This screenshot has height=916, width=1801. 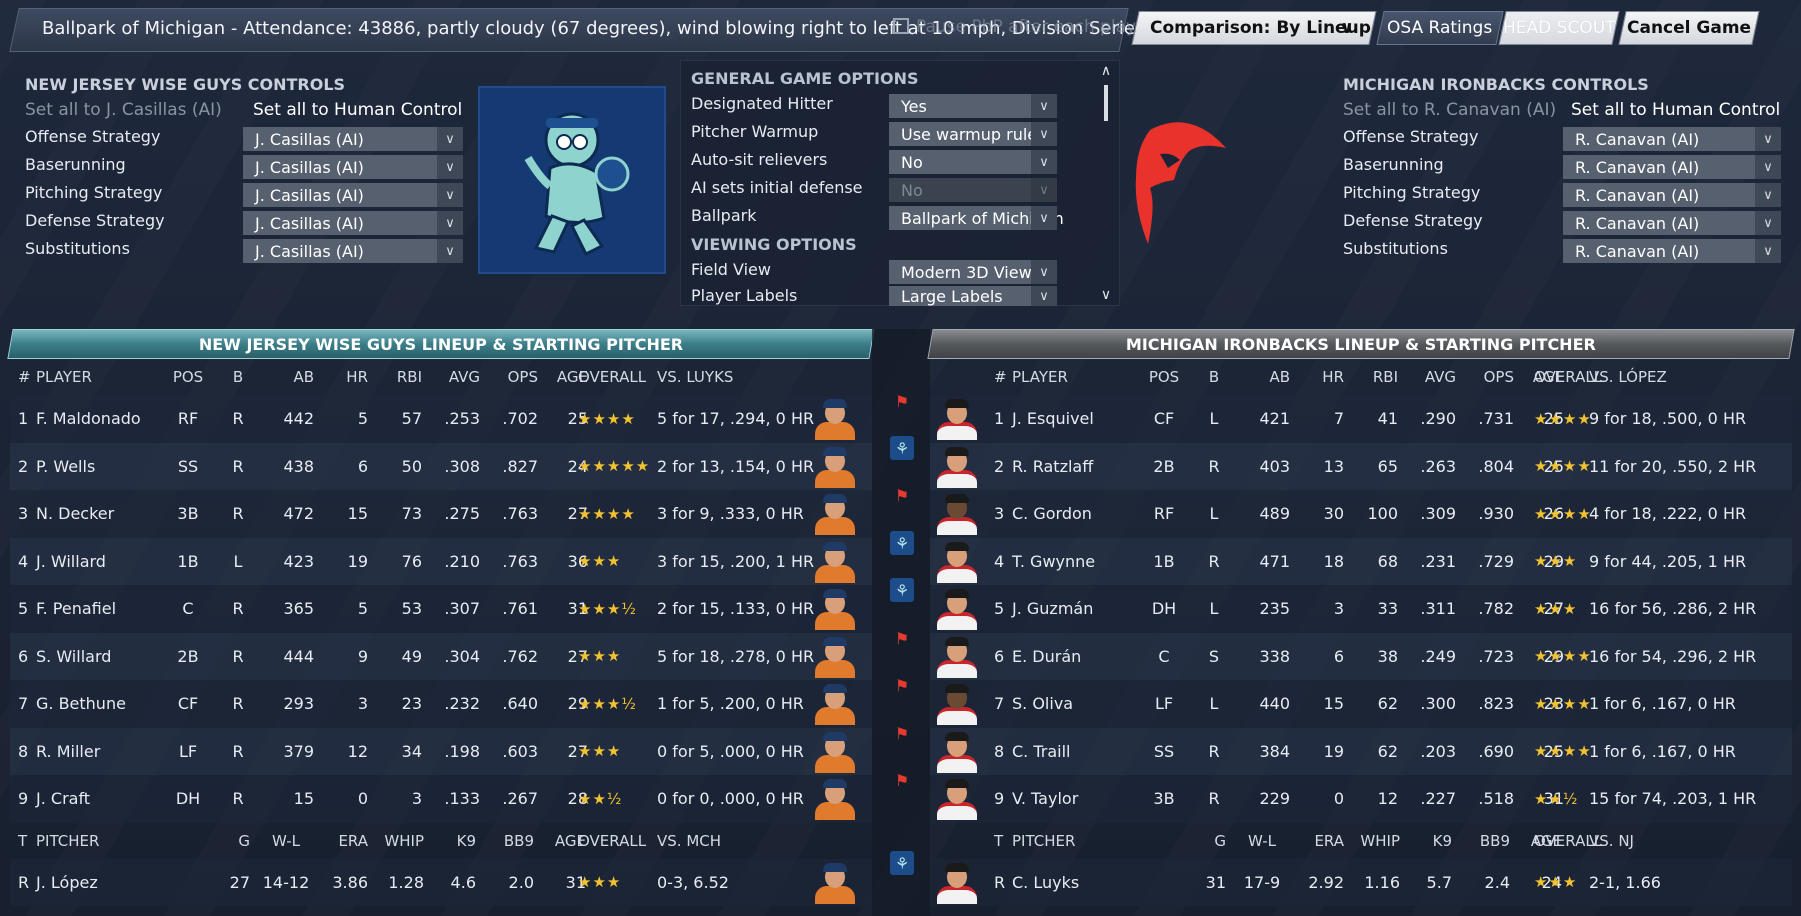 What do you see at coordinates (462, 609) in the screenshot?
I see `player-avg: .307` at bounding box center [462, 609].